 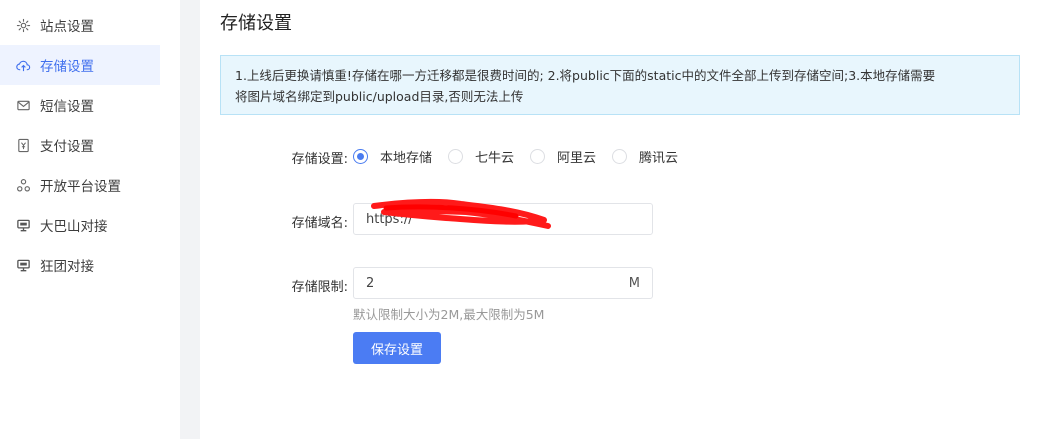 I want to click on storage-limit-value: 2, so click(x=370, y=283).